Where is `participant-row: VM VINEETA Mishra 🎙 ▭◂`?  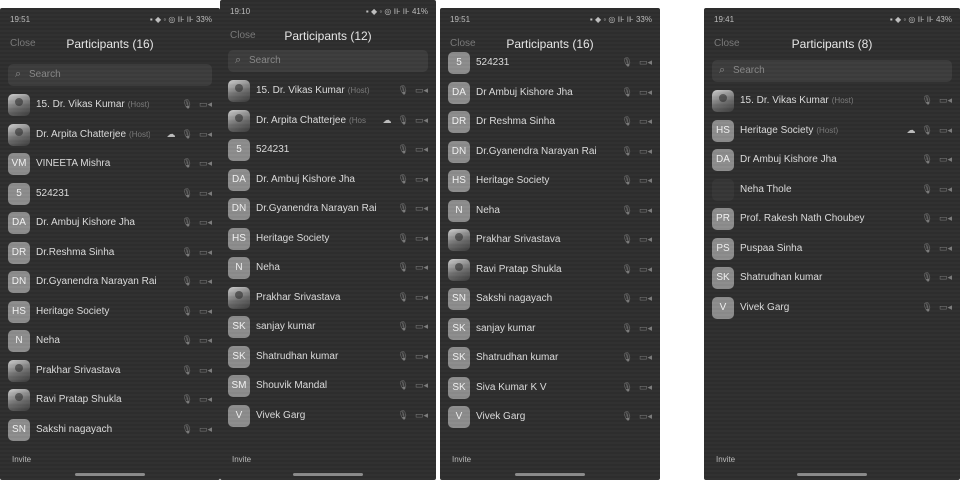
participant-row: VM VINEETA Mishra 🎙 ▭◂ is located at coordinates (110, 164).